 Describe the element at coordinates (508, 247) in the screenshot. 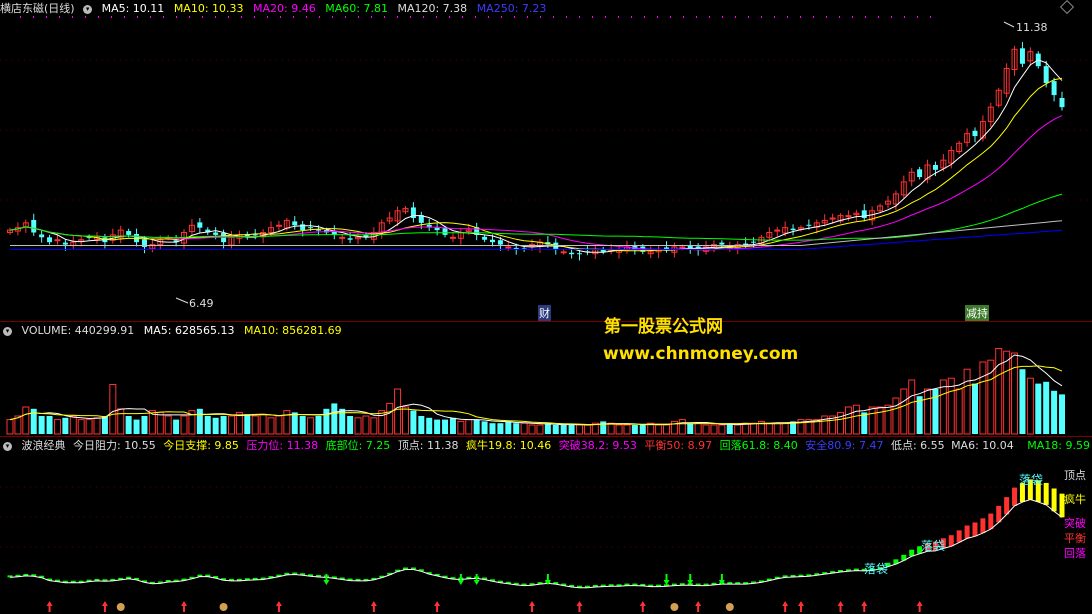

I see `candle-up` at that location.